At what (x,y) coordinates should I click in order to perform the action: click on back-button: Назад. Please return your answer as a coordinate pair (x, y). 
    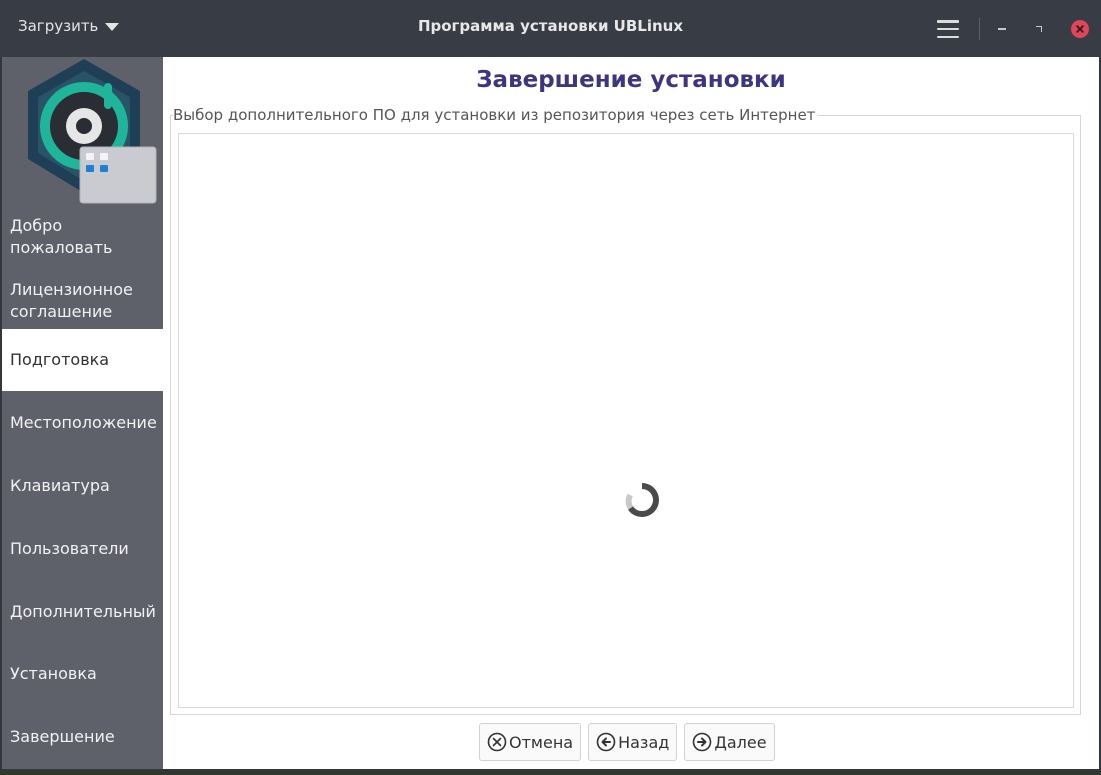
    Looking at the image, I should click on (633, 742).